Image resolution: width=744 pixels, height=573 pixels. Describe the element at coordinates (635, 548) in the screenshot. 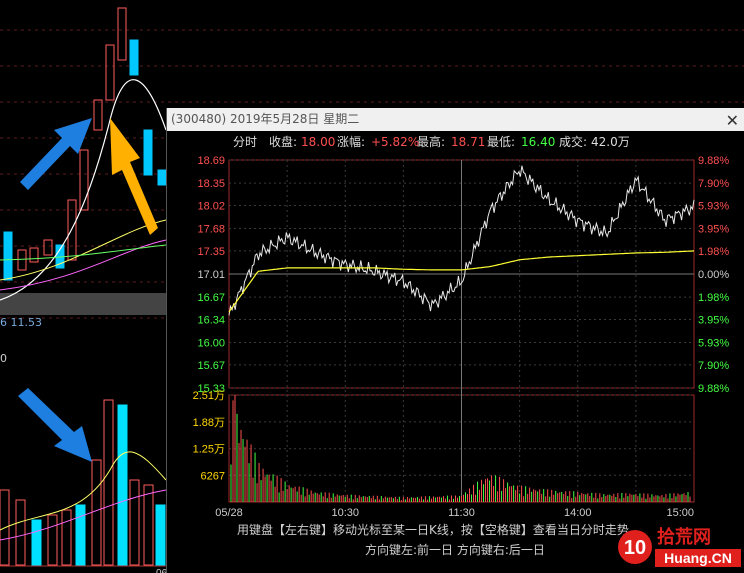

I see `watermark-num: 10` at that location.